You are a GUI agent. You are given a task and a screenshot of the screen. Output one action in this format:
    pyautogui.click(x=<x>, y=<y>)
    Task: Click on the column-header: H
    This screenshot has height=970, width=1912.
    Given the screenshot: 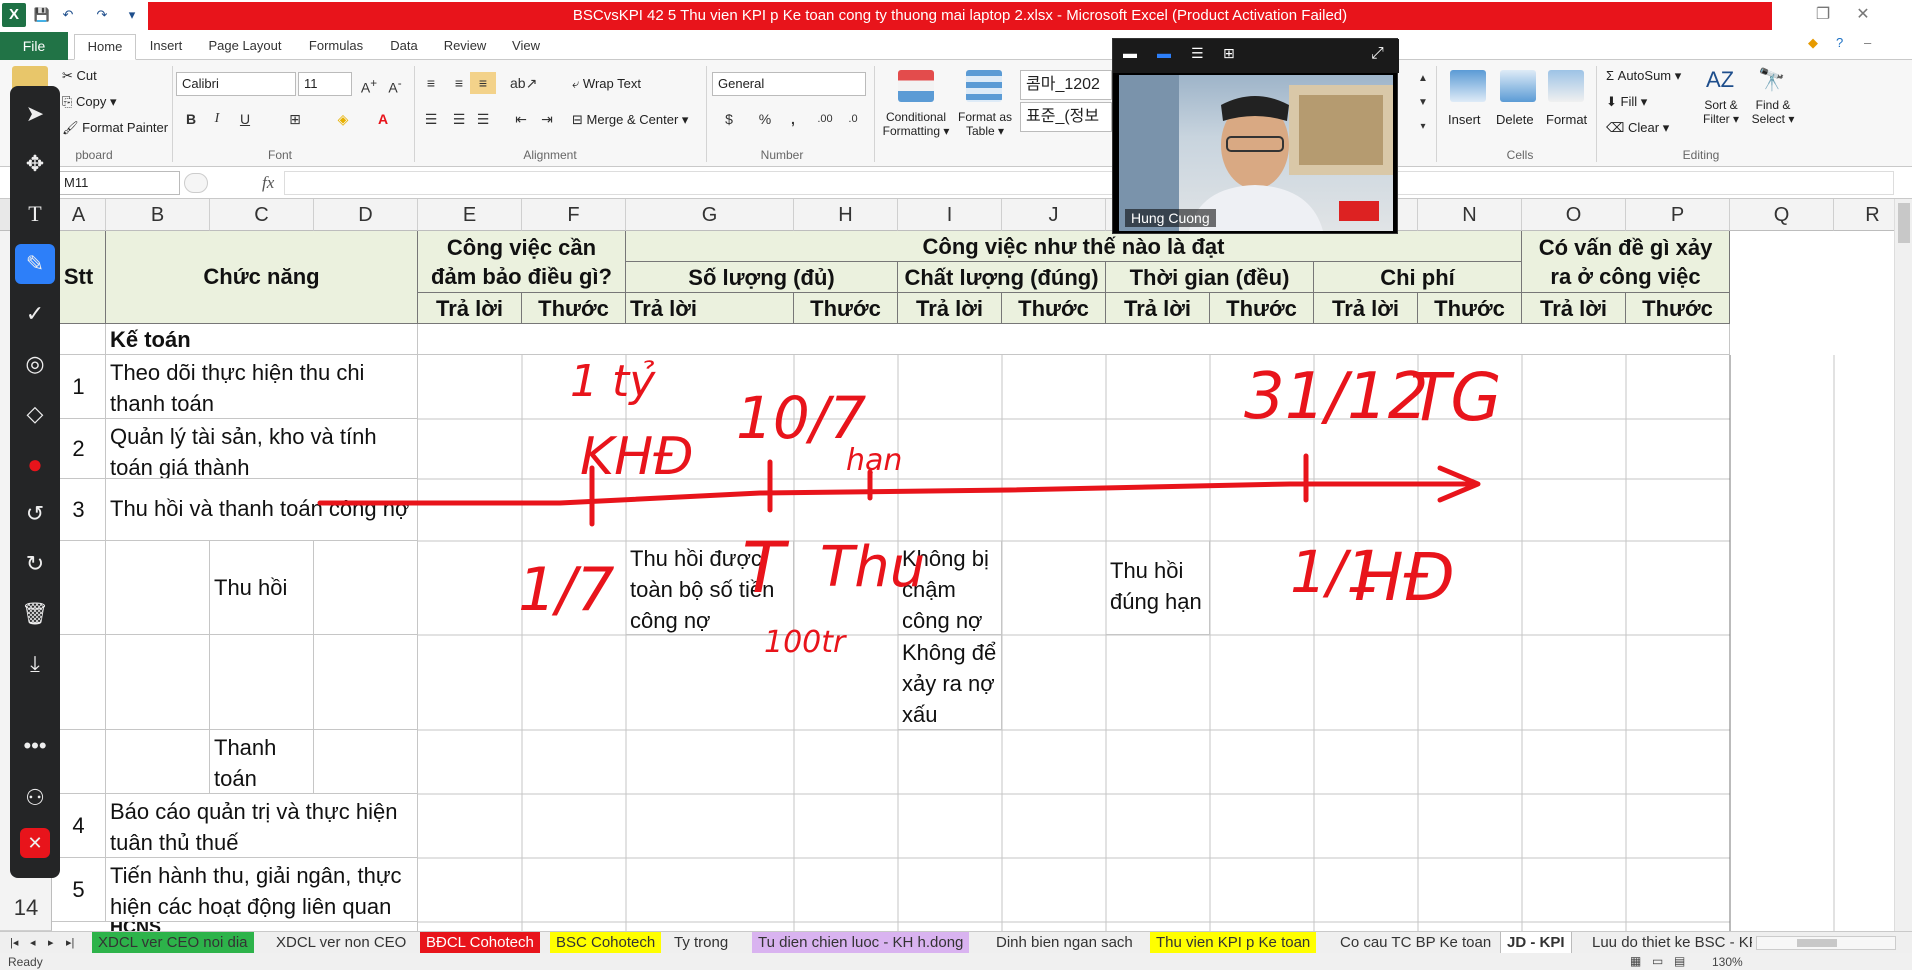 What is the action you would take?
    pyautogui.click(x=846, y=215)
    